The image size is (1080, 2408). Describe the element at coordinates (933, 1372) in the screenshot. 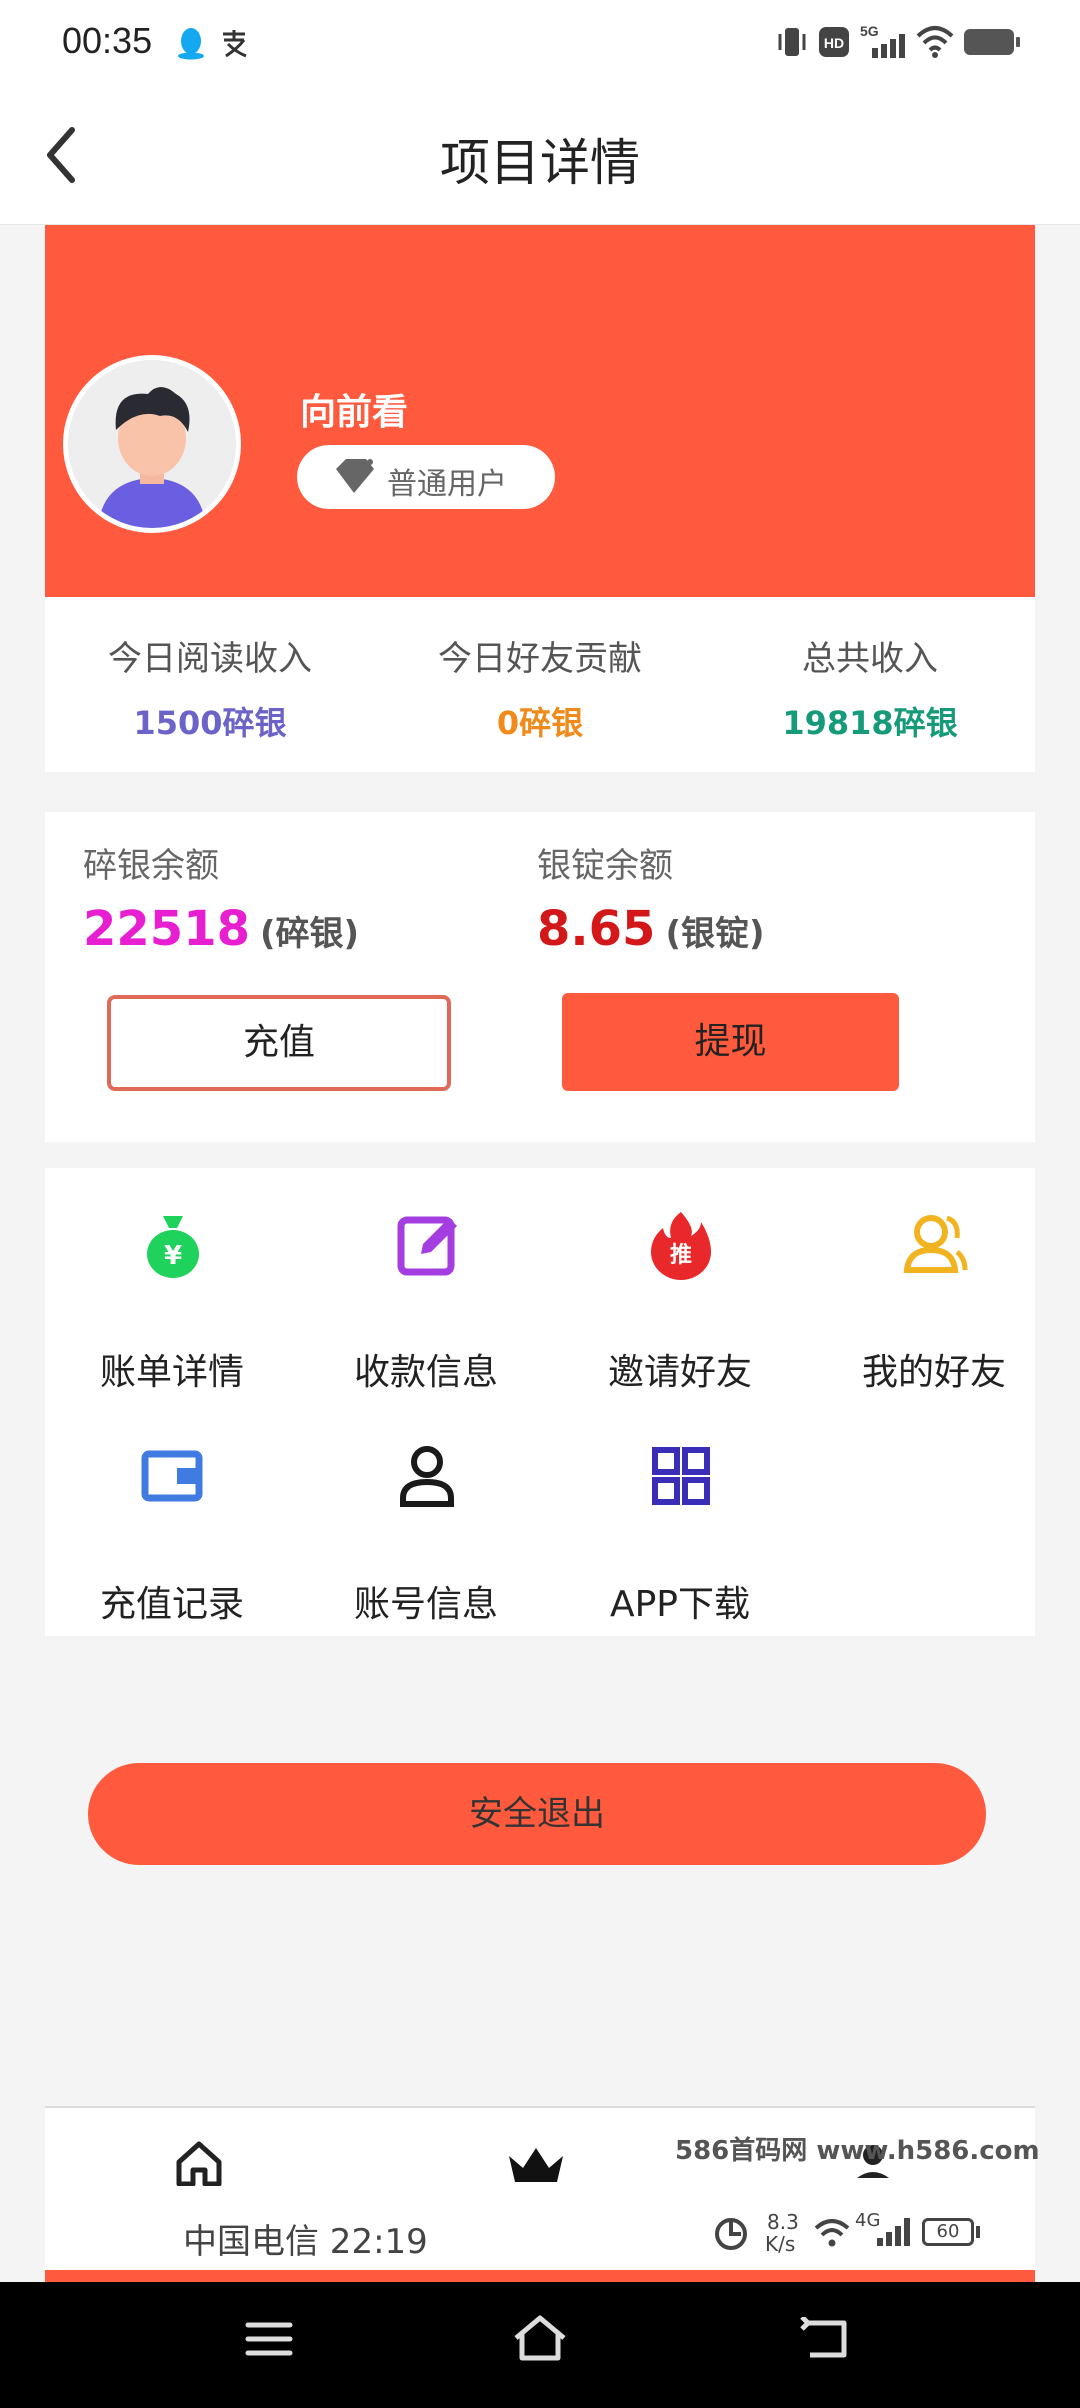

I see `menu-label: 我的好友` at that location.